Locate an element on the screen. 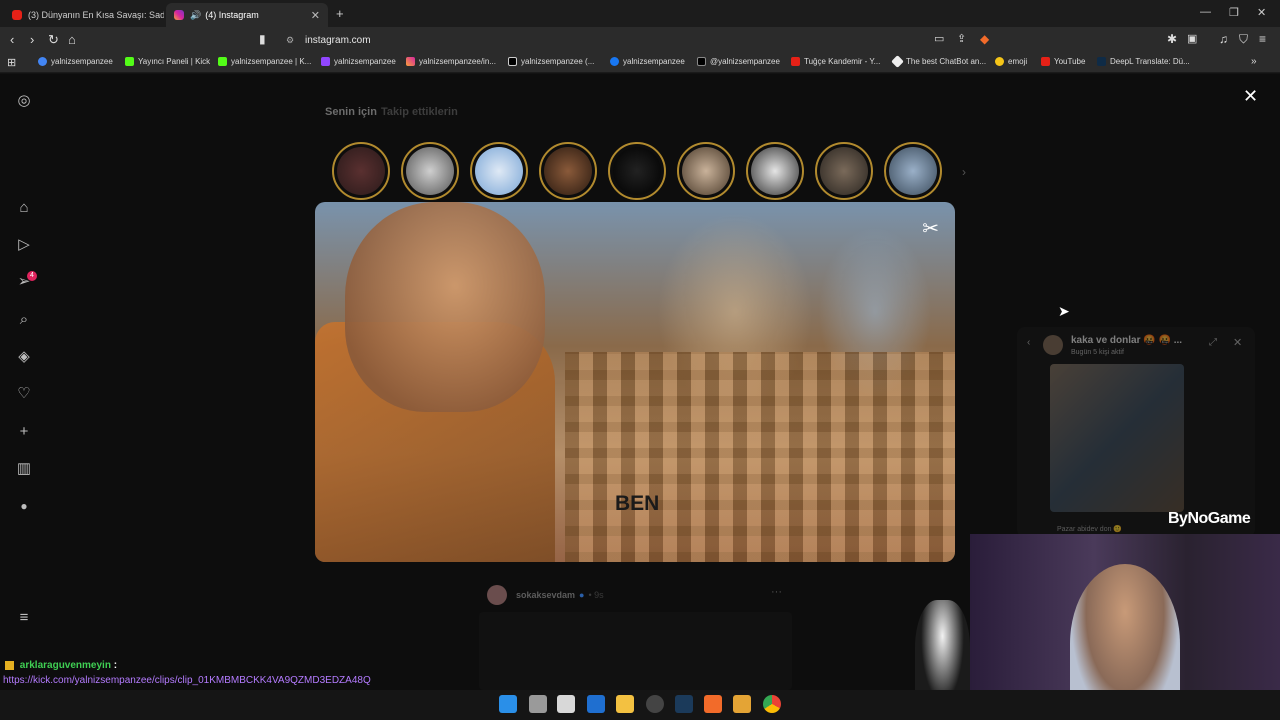 This screenshot has height=720, width=1280. more-menu-icon: ≡ is located at coordinates (24, 618).